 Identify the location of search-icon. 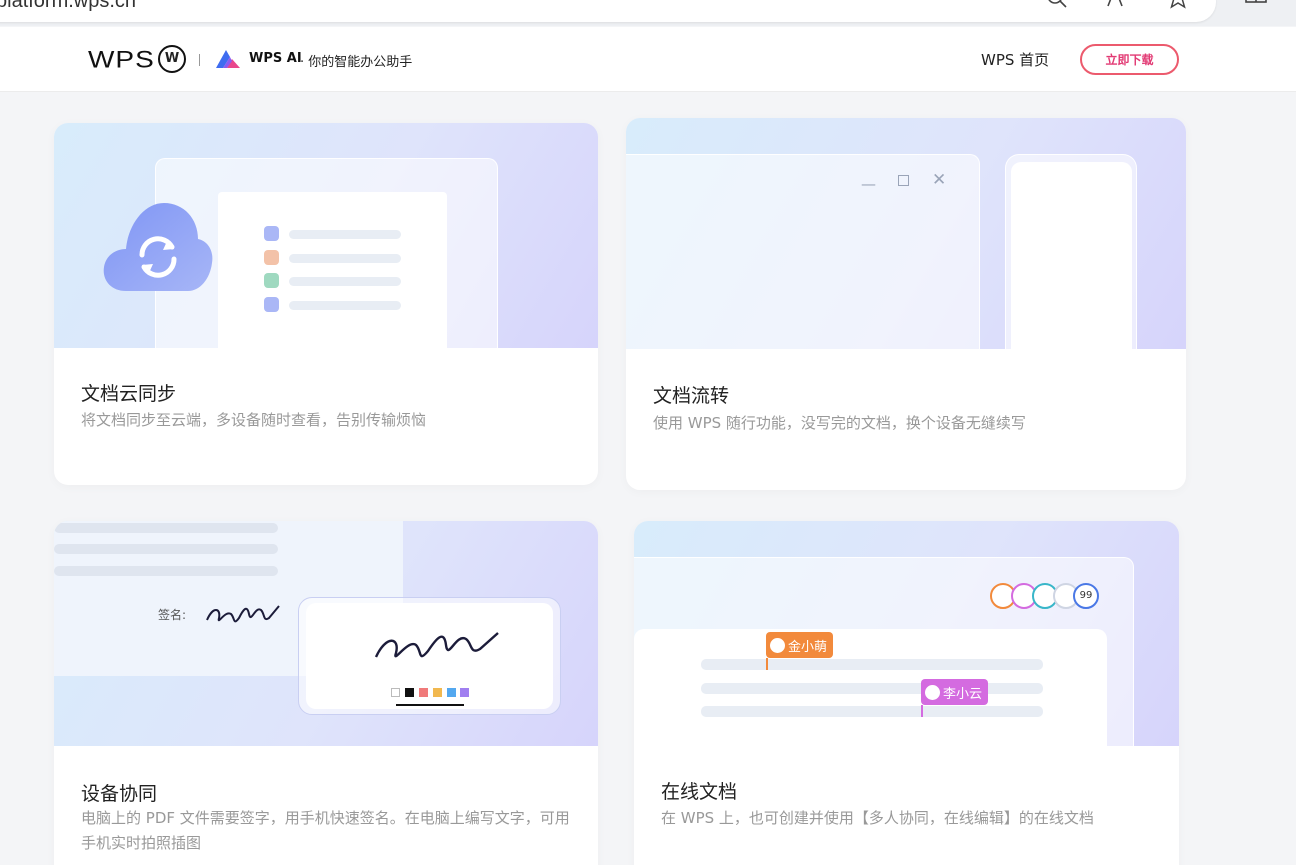
(1057, 5).